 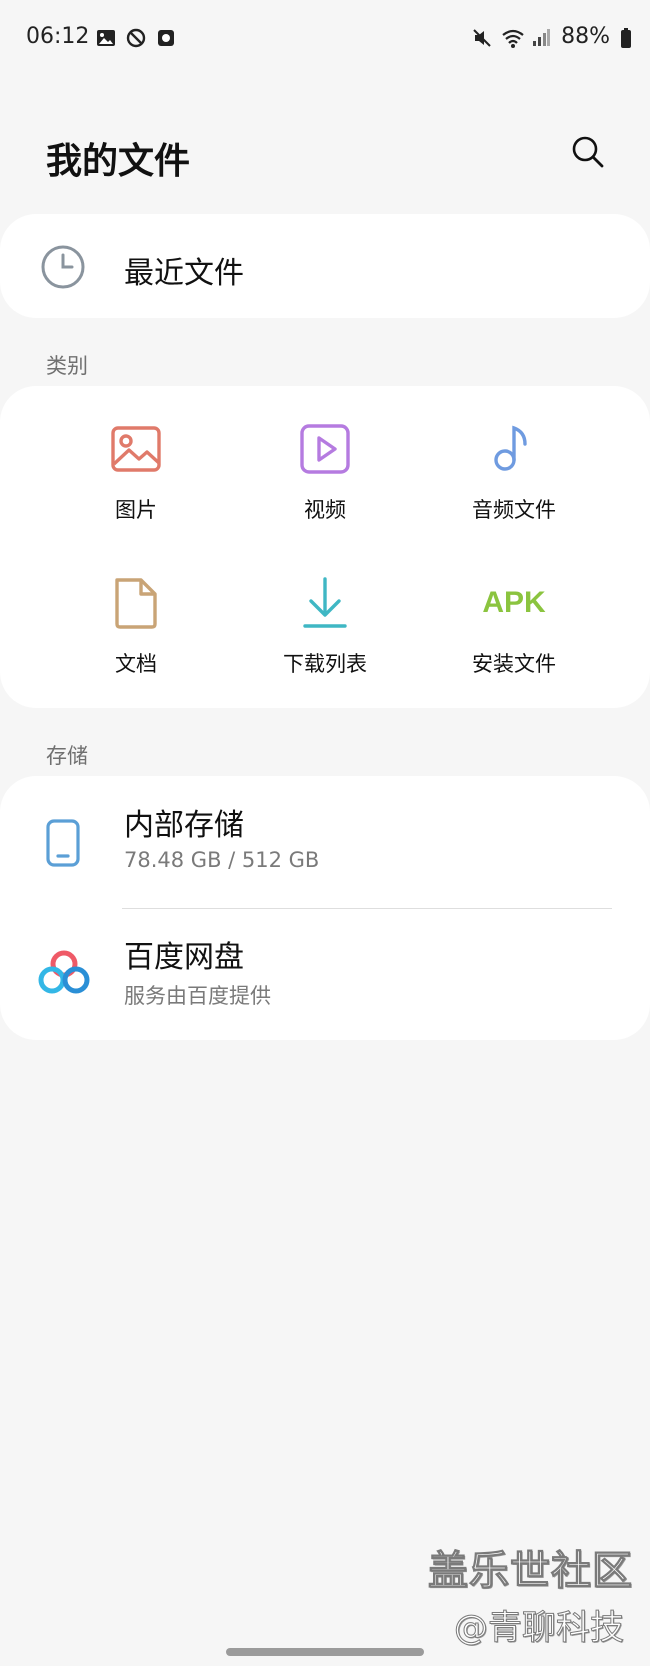 What do you see at coordinates (106, 38) in the screenshot?
I see `gallery-icon` at bounding box center [106, 38].